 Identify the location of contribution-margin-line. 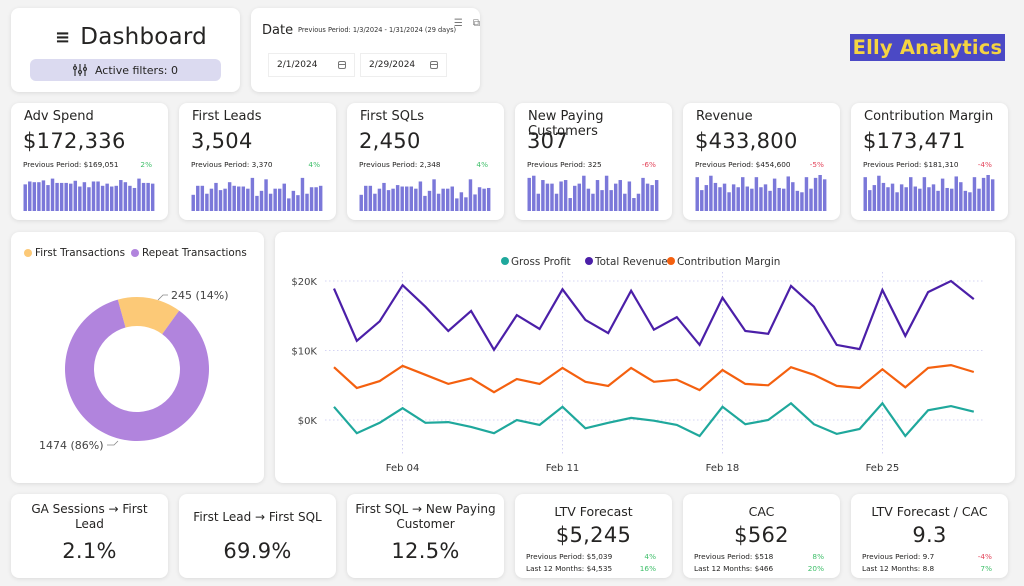
(654, 378).